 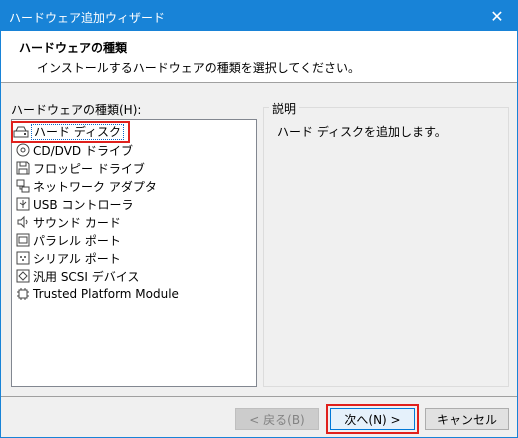 I want to click on page-title: ハードウェアの種類, so click(x=73, y=48).